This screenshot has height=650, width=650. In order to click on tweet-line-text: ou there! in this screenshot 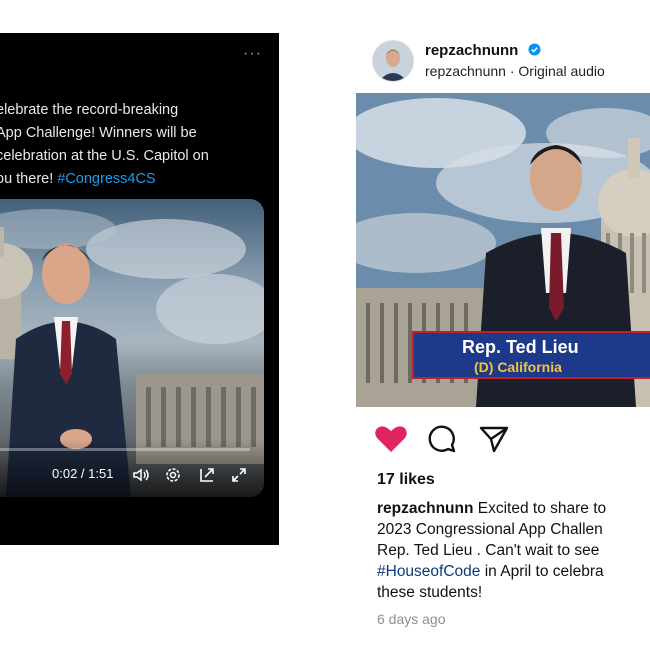, I will do `click(29, 179)`.